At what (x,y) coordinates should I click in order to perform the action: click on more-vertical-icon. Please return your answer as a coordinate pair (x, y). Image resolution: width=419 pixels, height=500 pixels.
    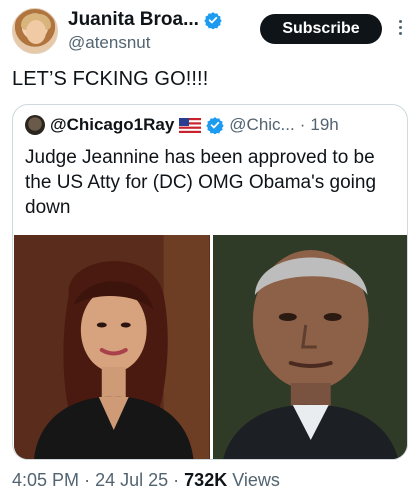
    Looking at the image, I should click on (400, 27).